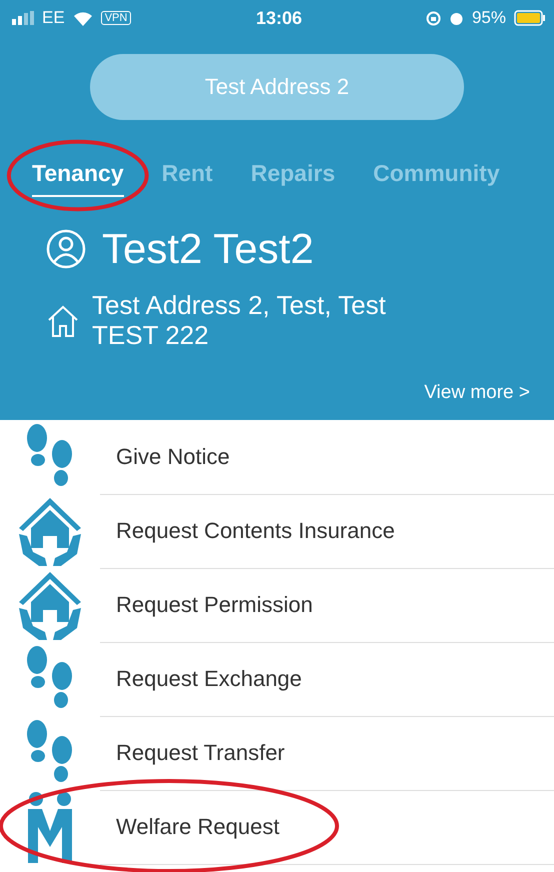 This screenshot has width=554, height=872. What do you see at coordinates (66, 249) in the screenshot?
I see `user-icon` at bounding box center [66, 249].